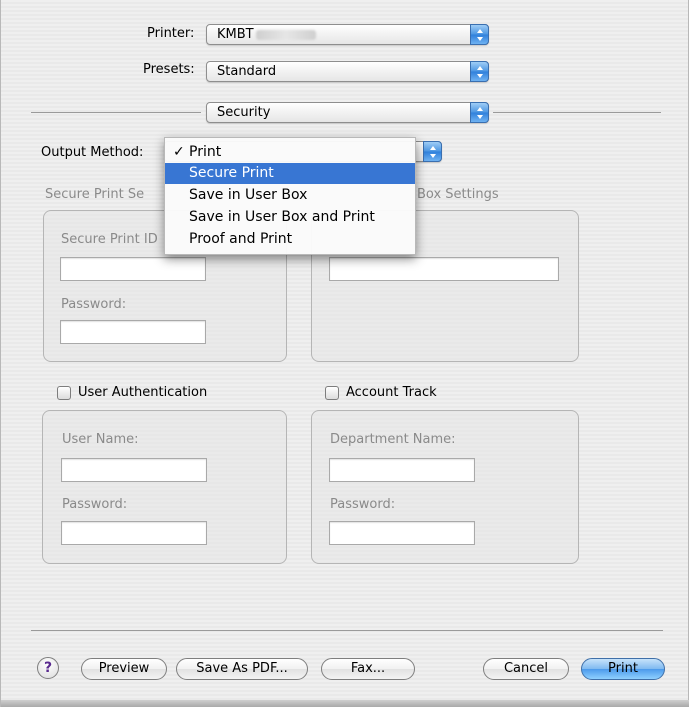  I want to click on separator-left, so click(116, 112).